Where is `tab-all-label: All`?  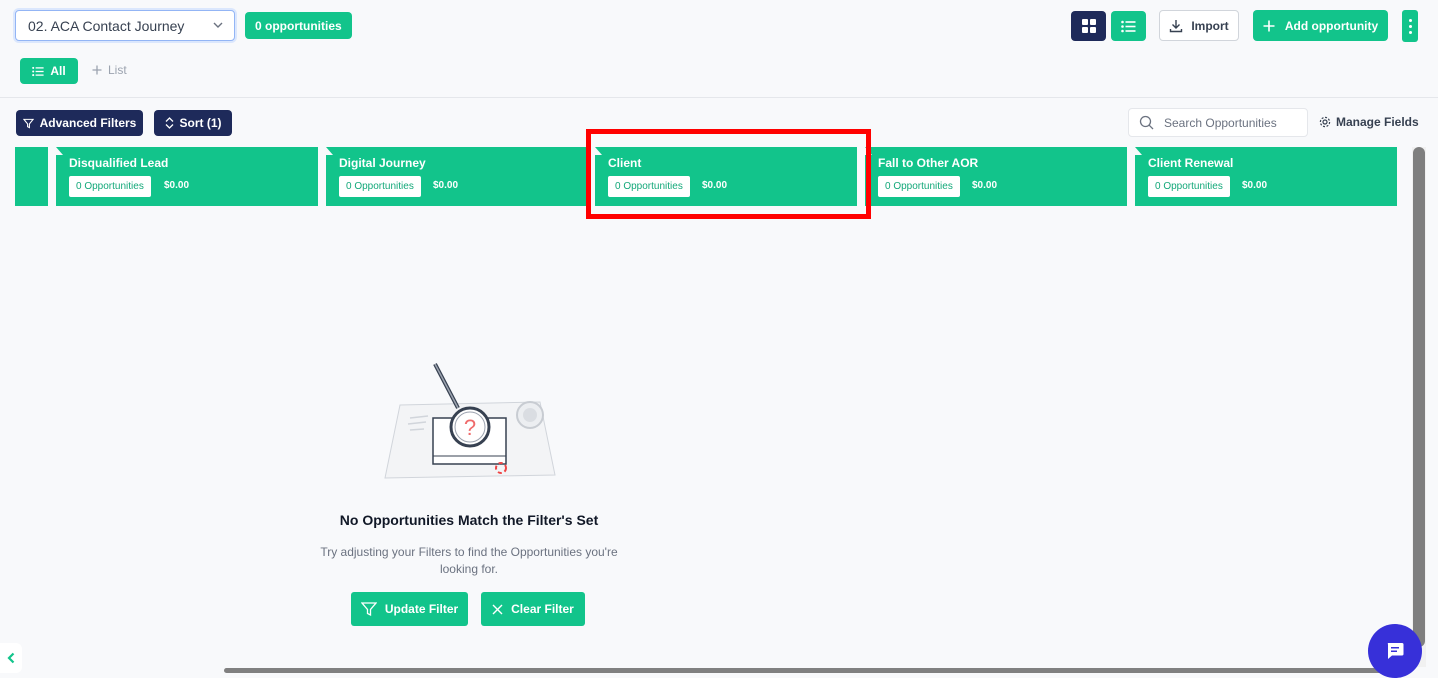
tab-all-label: All is located at coordinates (58, 71).